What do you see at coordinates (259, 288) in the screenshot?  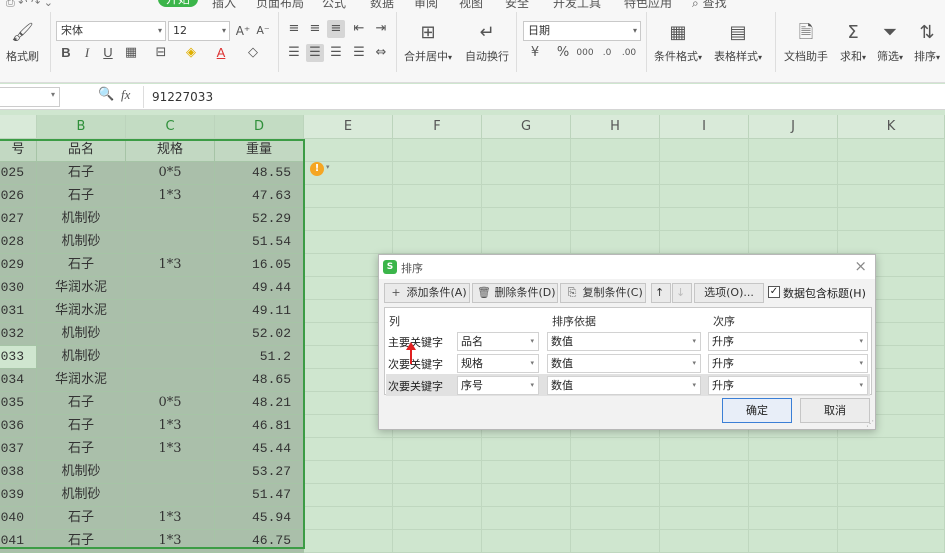 I see `cell-d: 49.44` at bounding box center [259, 288].